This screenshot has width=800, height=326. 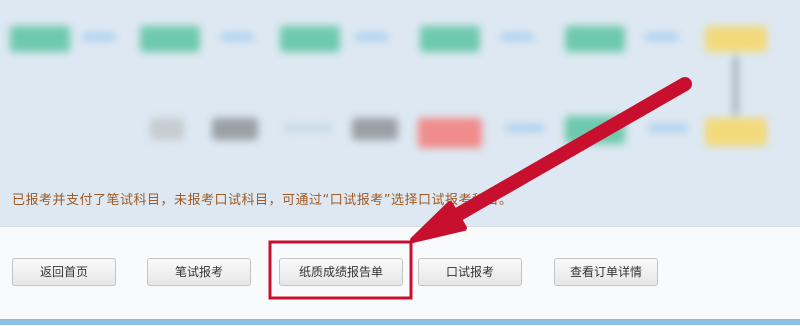 I want to click on paper-score-report-button: 纸质成绩报告单, so click(x=341, y=272).